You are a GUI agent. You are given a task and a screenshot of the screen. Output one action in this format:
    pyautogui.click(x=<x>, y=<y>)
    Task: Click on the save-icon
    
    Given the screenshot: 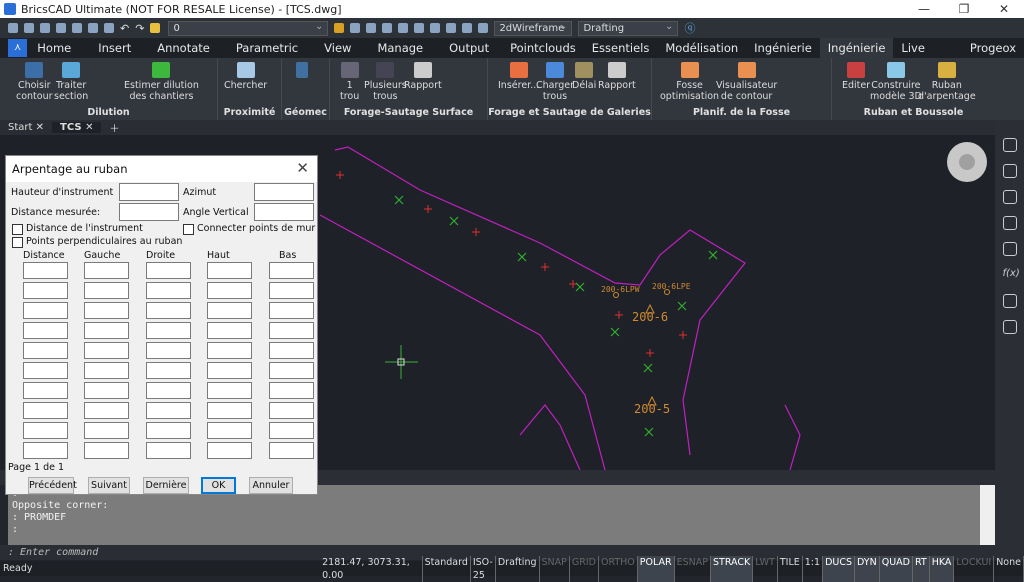 What is the action you would take?
    pyautogui.click(x=45, y=28)
    